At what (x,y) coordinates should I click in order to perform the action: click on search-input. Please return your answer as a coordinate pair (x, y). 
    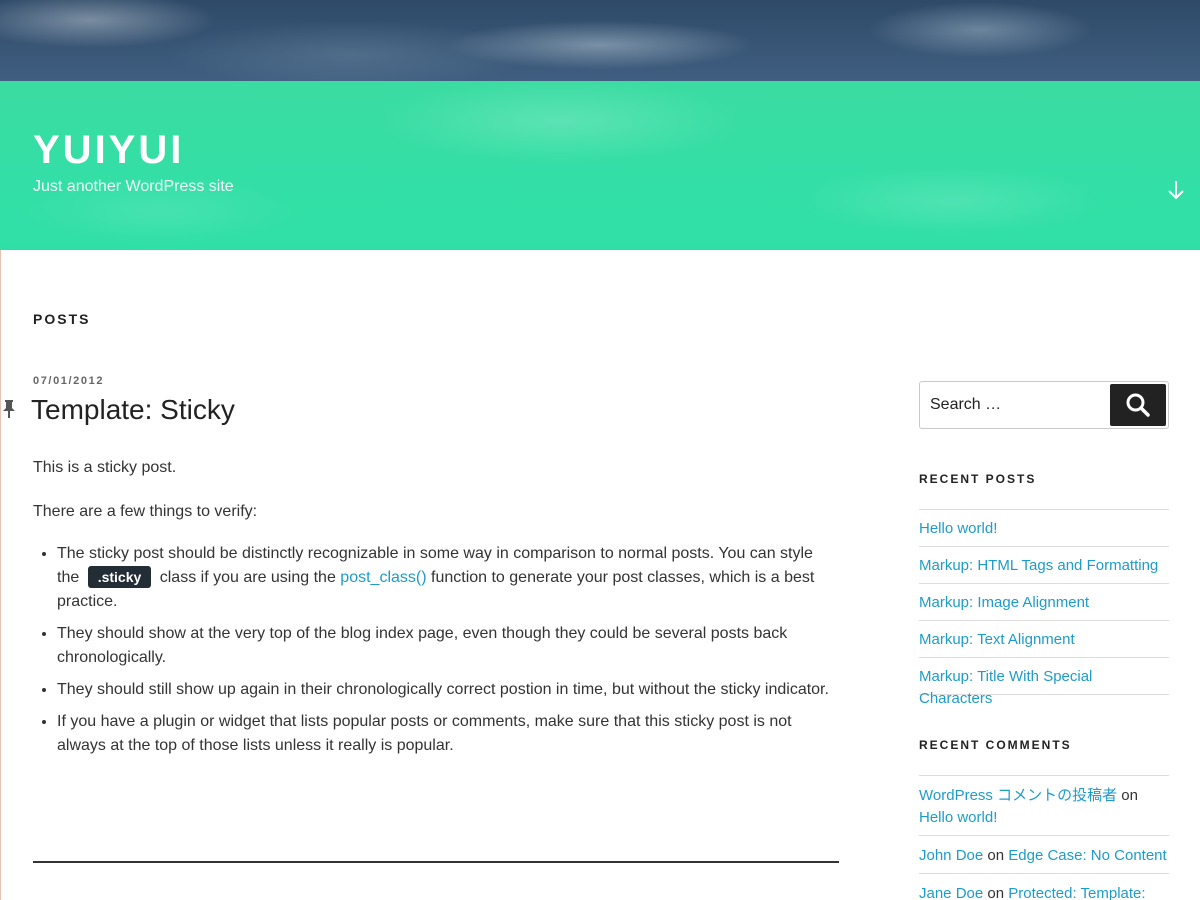
    Looking at the image, I should click on (1020, 405).